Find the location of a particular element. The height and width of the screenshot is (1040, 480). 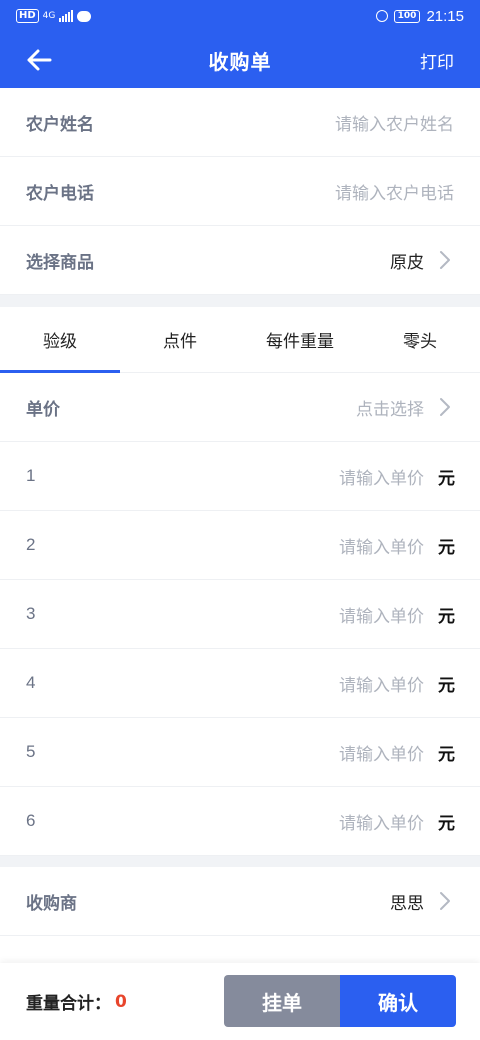

select-product-row: 选择商品 原皮 is located at coordinates (240, 260).